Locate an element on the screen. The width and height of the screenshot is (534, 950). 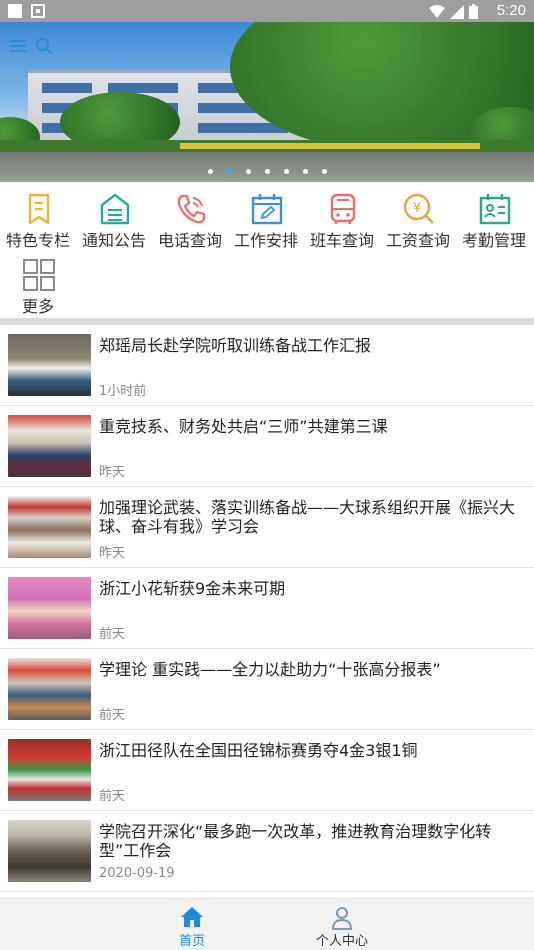
clock: 5:20 is located at coordinates (511, 10).